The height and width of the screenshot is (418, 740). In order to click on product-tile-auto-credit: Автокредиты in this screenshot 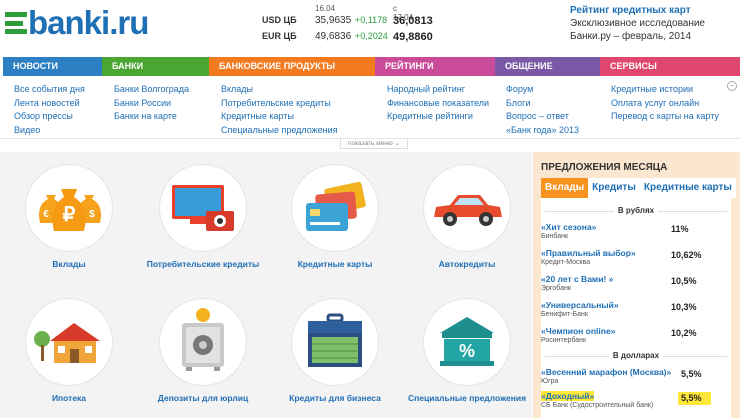, I will do `click(467, 214)`.